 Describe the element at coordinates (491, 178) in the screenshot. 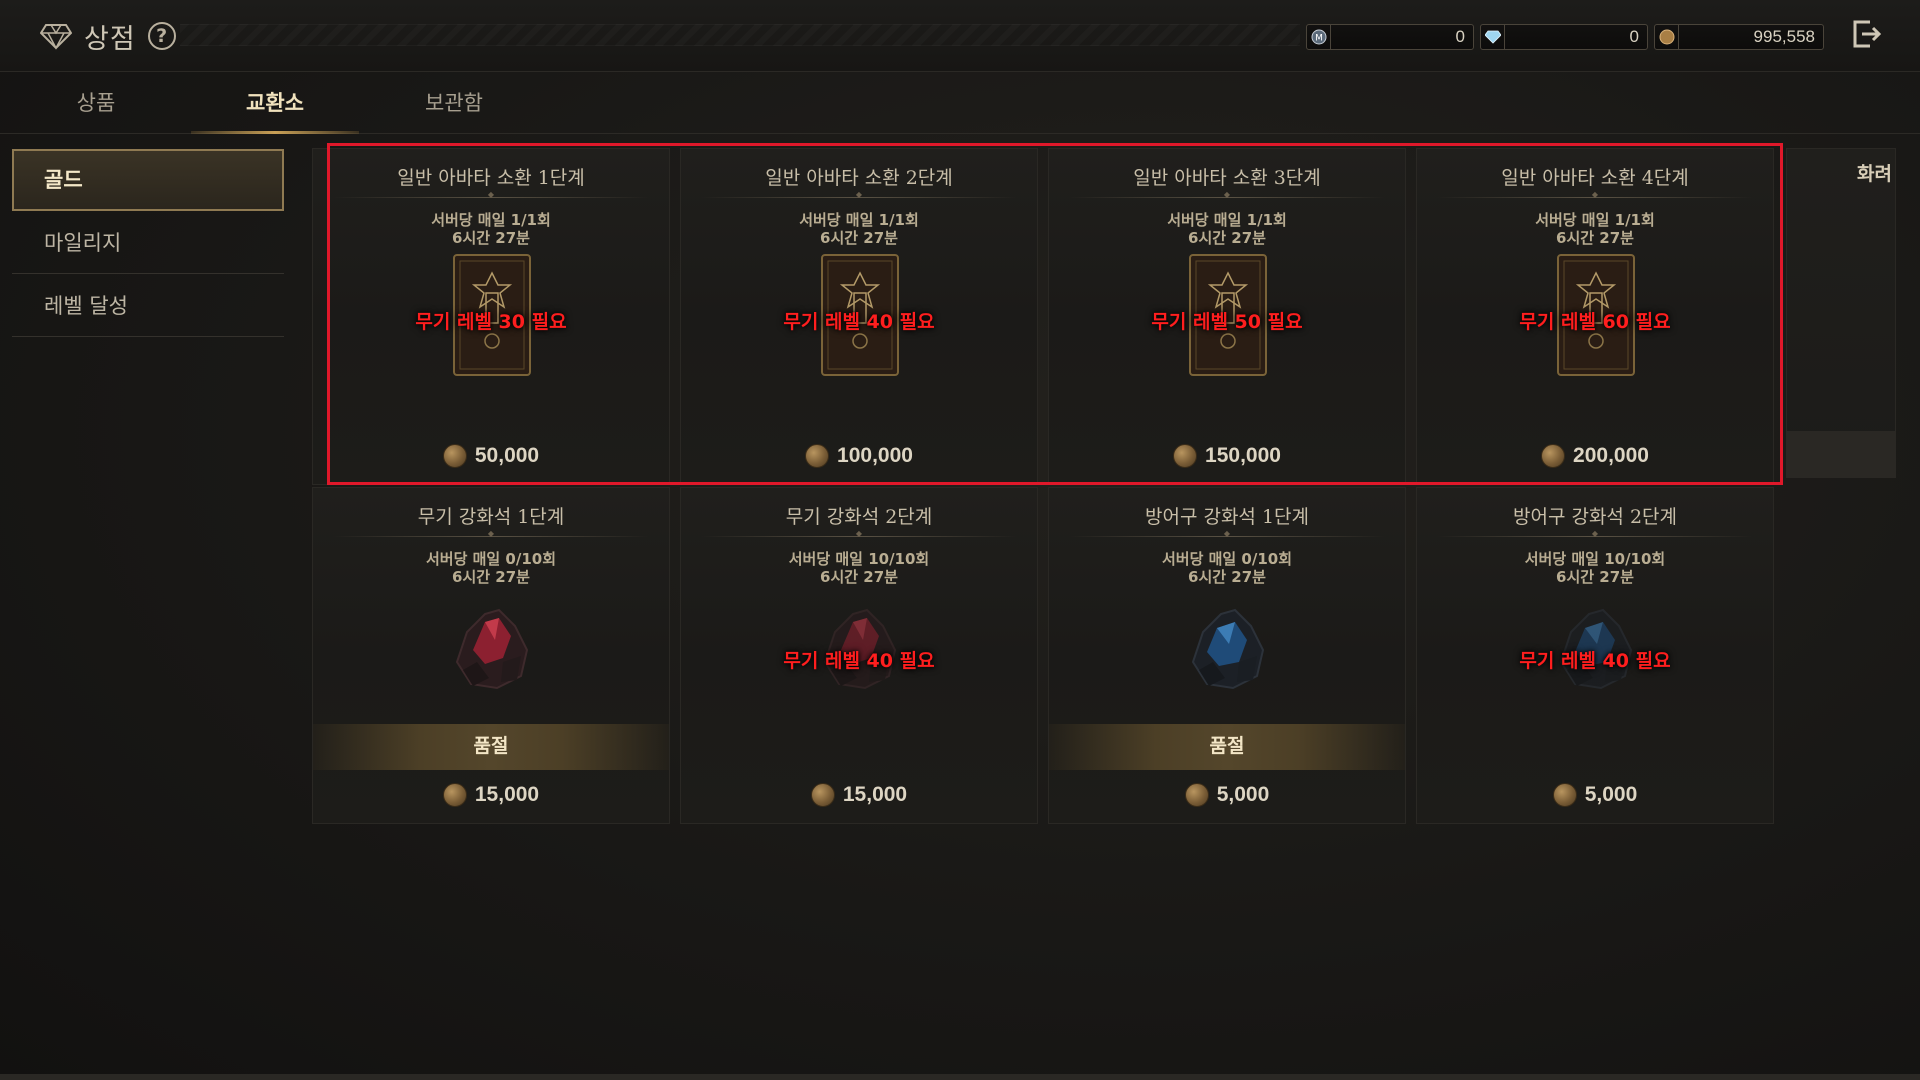

I see `card-title: 일반 아바타 소환 1단계` at that location.